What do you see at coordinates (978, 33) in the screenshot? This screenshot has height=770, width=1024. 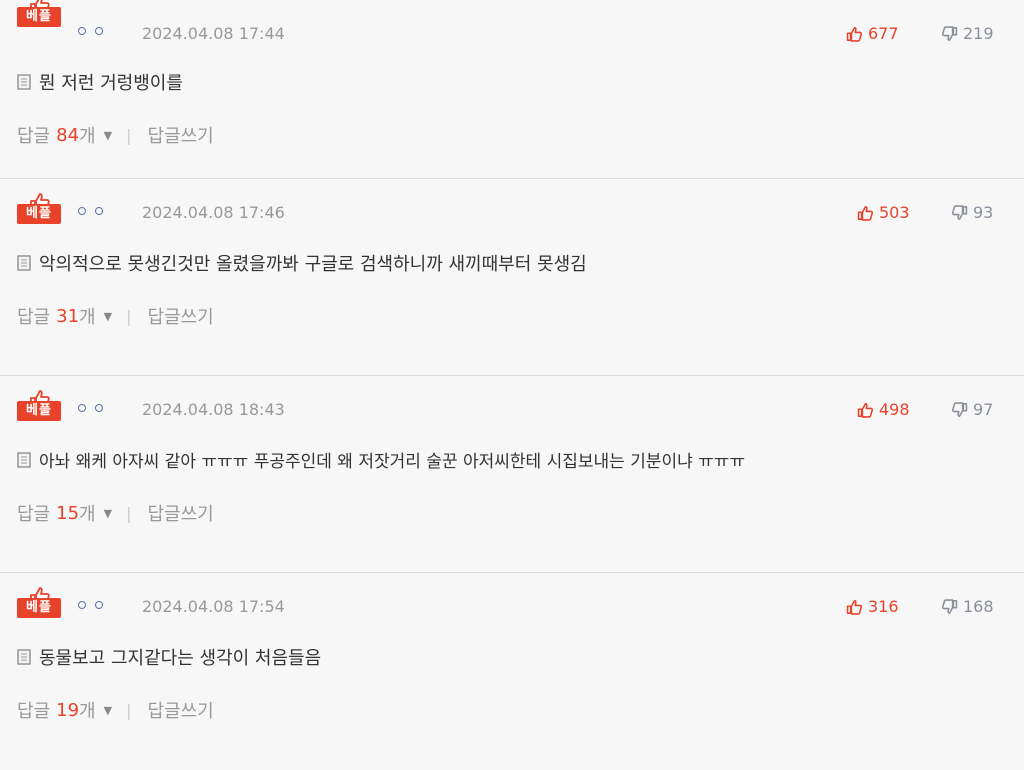 I see `dislike-count: 219` at bounding box center [978, 33].